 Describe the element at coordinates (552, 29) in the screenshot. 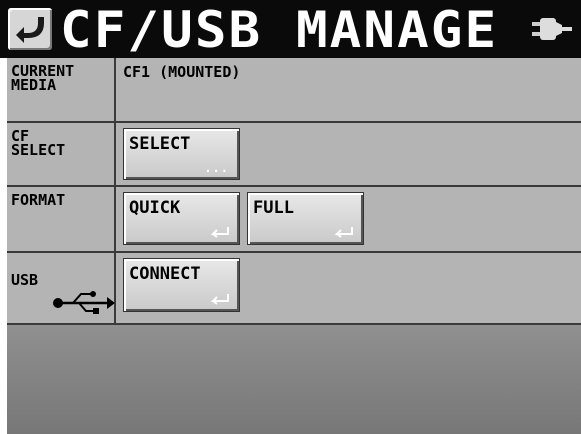

I see `usb-plug-icon` at that location.